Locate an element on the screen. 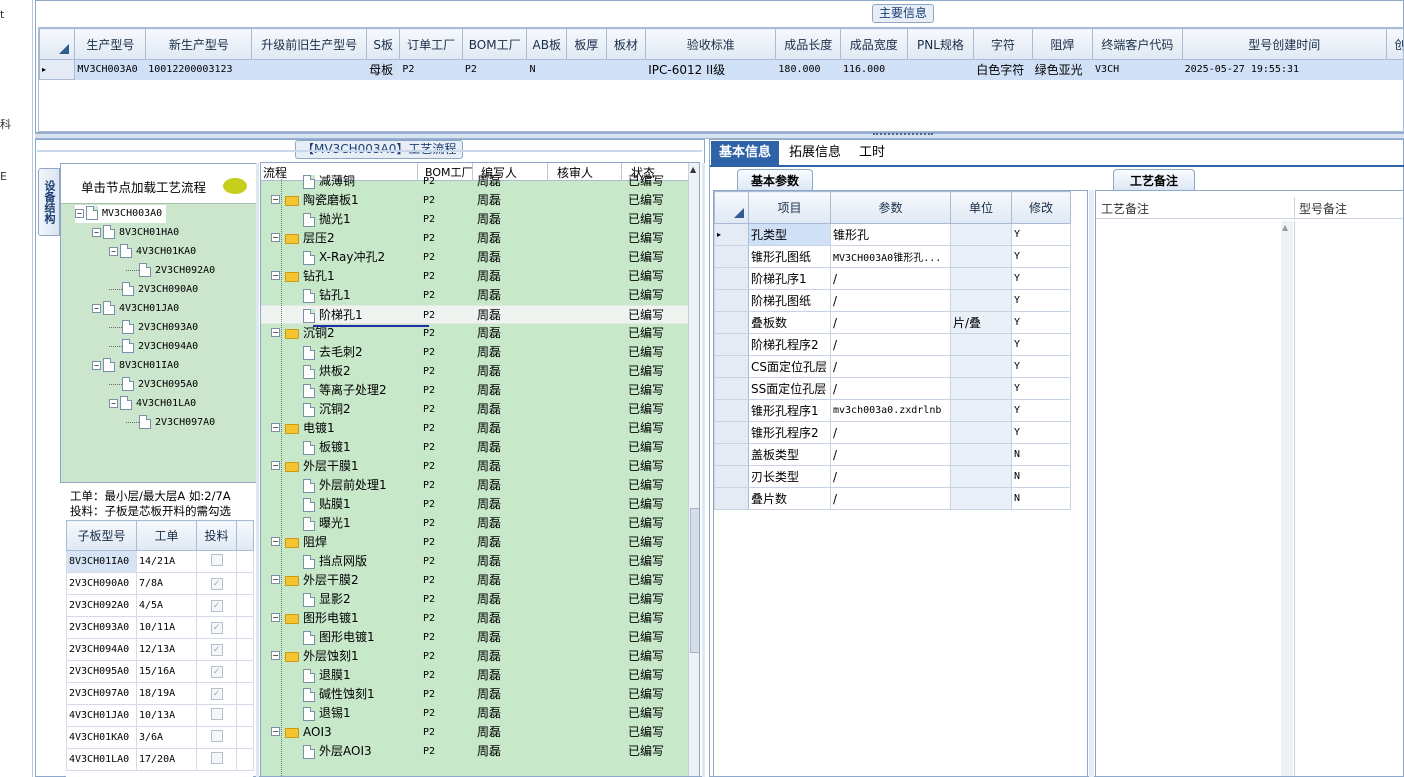  param-item: 孔类型 is located at coordinates (789, 234).